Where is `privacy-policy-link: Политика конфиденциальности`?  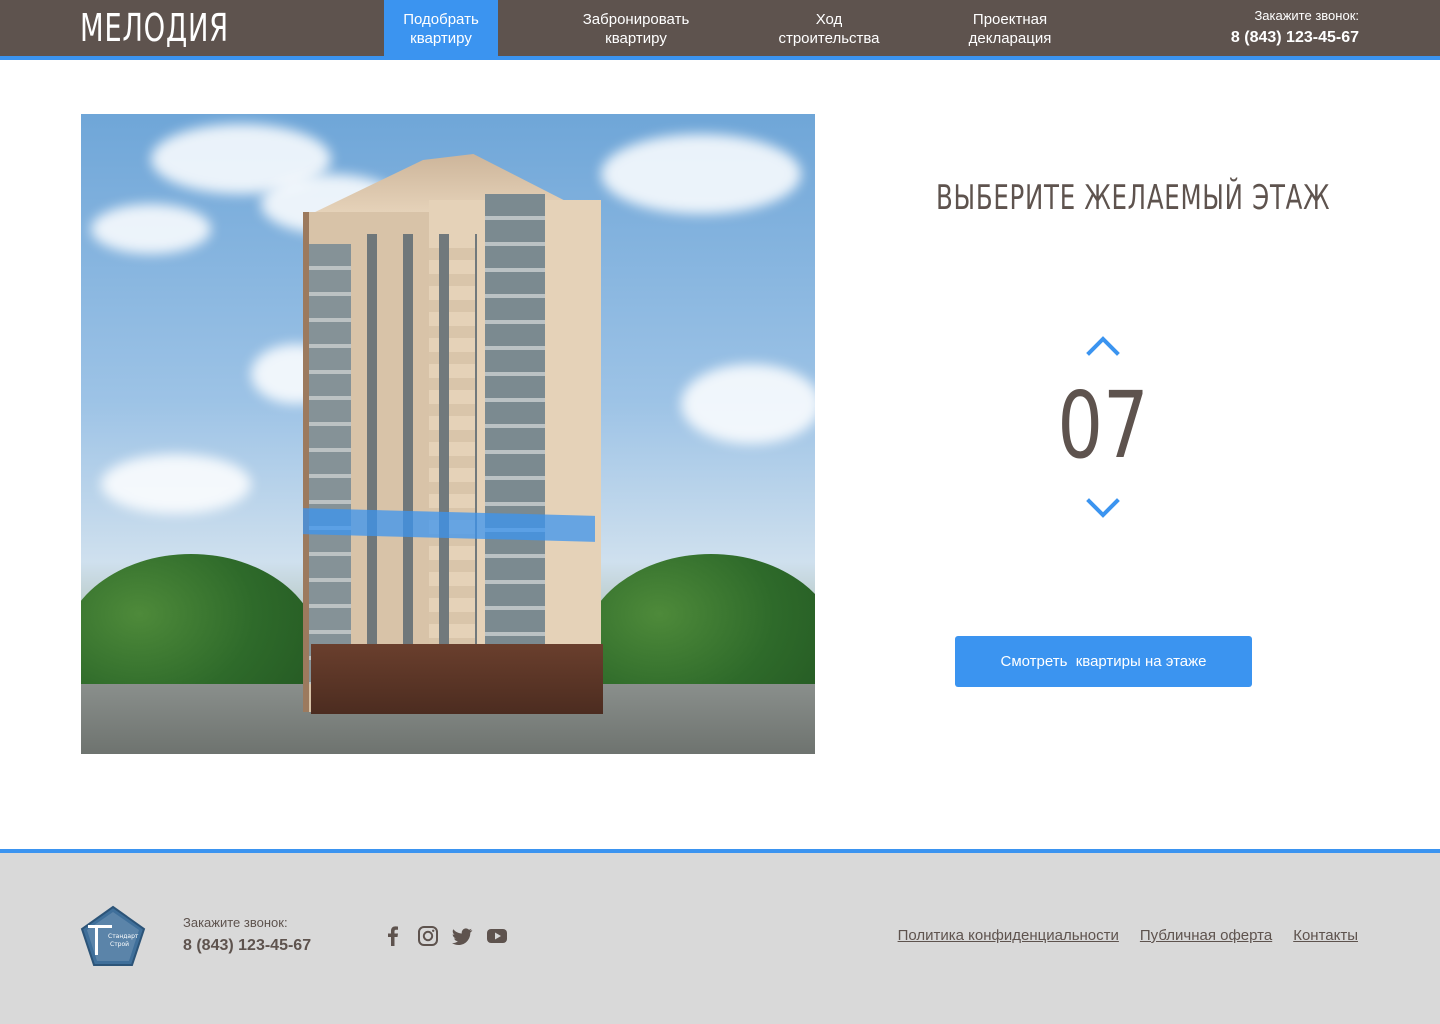
privacy-policy-link: Политика конфиденциальности is located at coordinates (1008, 936).